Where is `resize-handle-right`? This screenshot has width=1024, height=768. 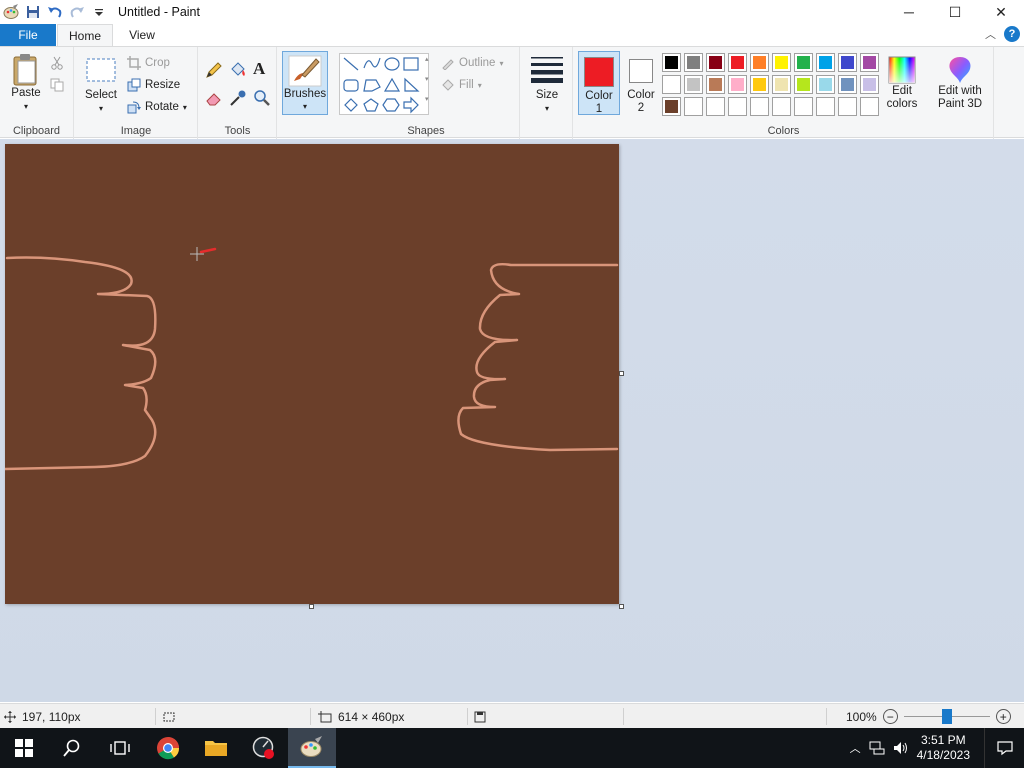 resize-handle-right is located at coordinates (621, 373).